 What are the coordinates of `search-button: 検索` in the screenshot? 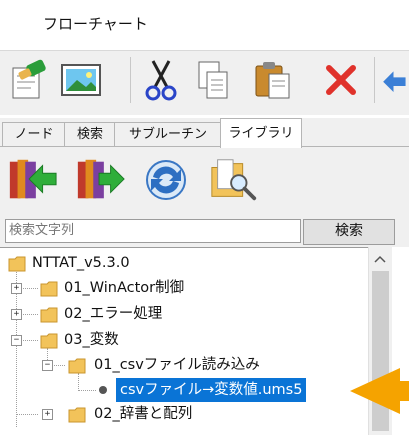 It's located at (349, 232).